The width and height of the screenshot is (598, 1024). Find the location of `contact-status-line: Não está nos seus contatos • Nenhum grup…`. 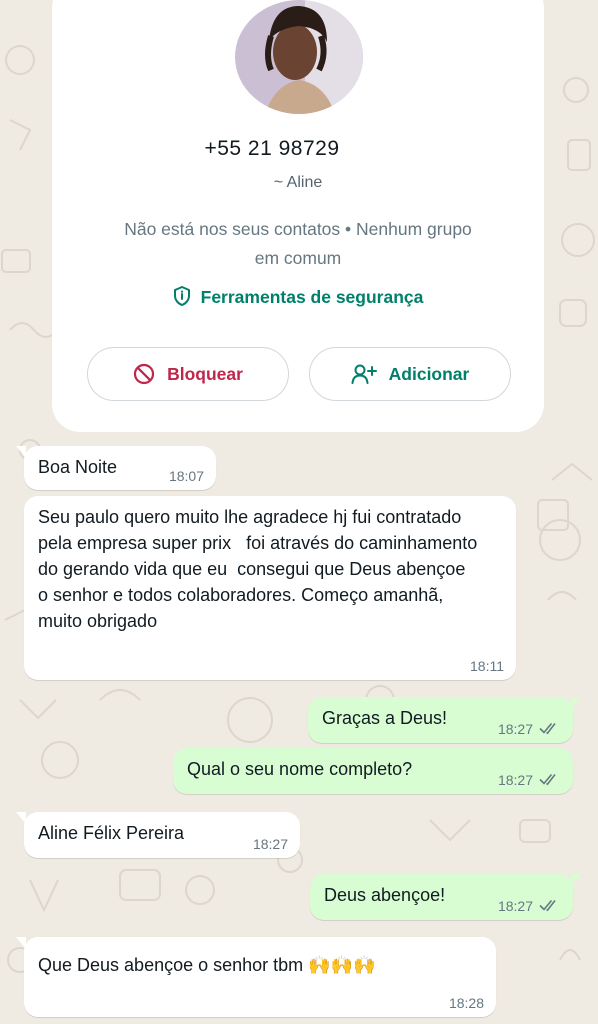

contact-status-line: Não está nos seus contatos • Nenhum grup… is located at coordinates (298, 243).